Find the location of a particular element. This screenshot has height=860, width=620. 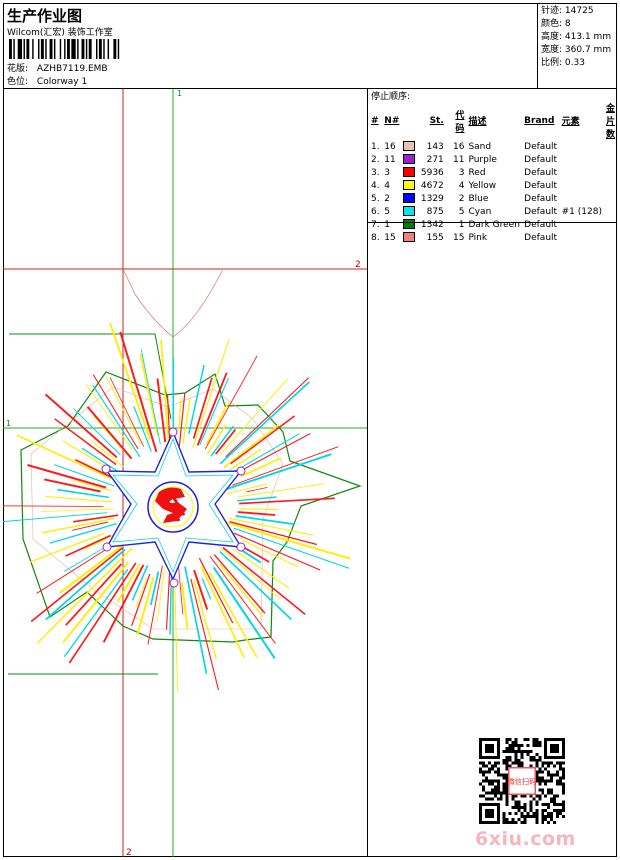

cell-st: 1329 is located at coordinates (432, 198).